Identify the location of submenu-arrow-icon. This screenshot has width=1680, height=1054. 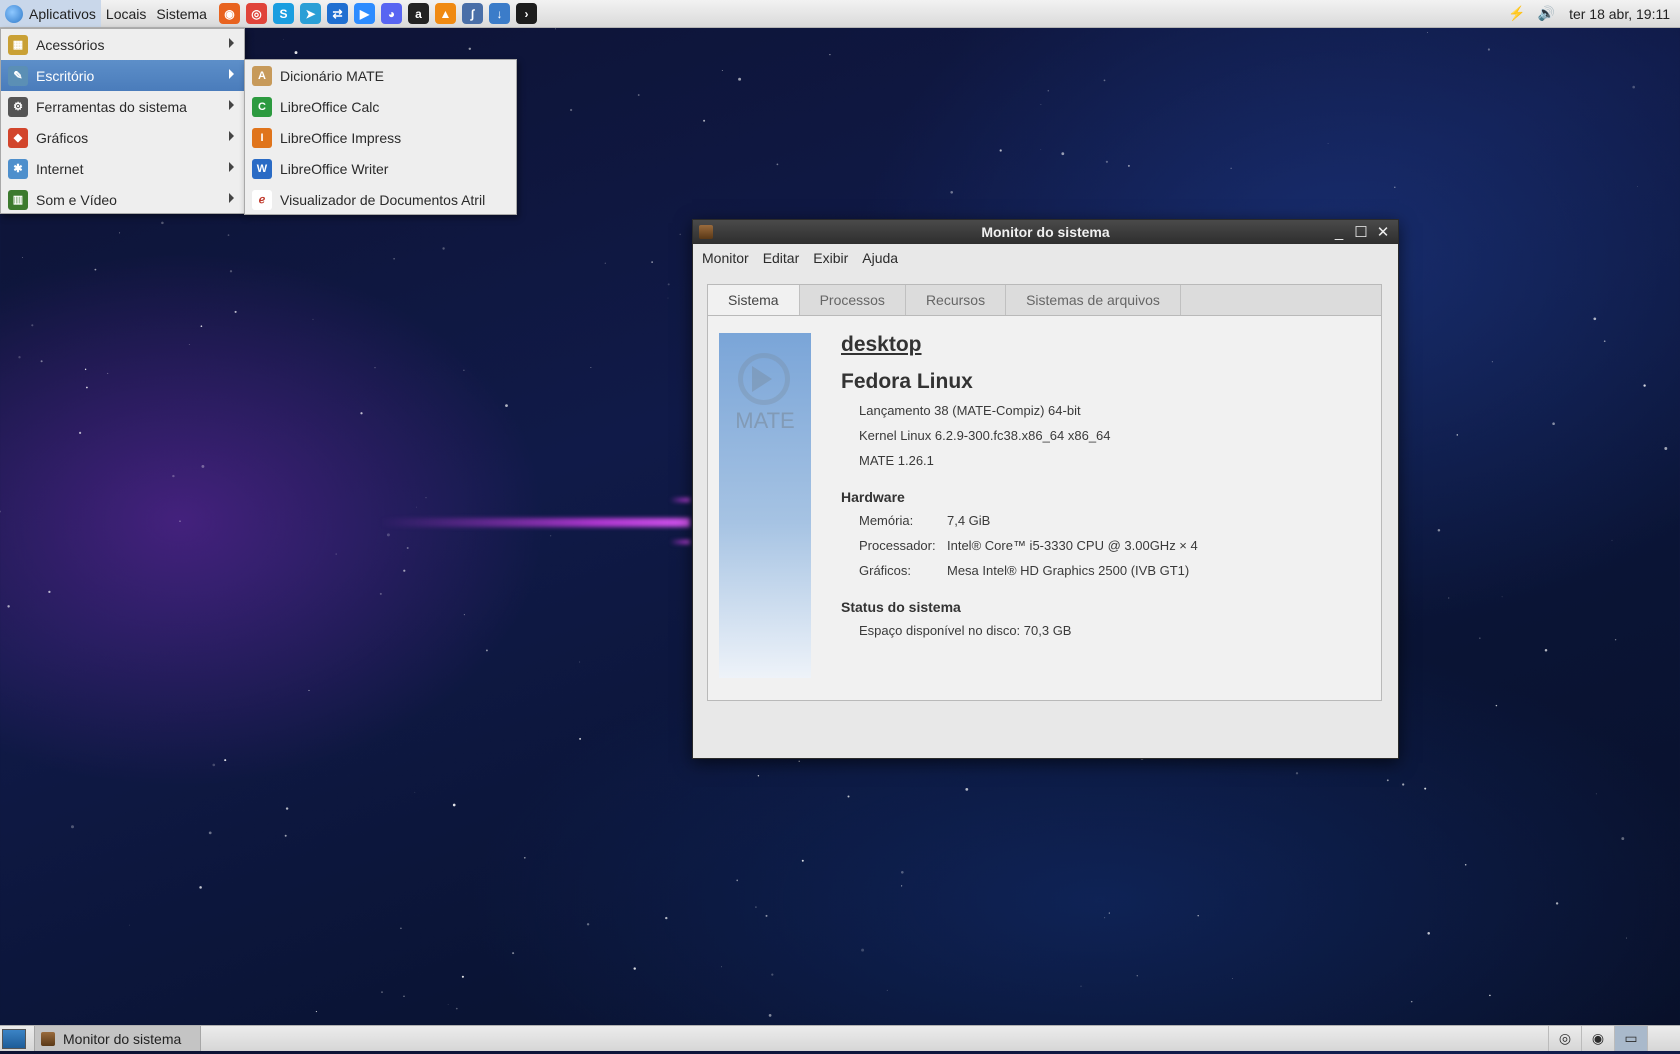
(231, 43).